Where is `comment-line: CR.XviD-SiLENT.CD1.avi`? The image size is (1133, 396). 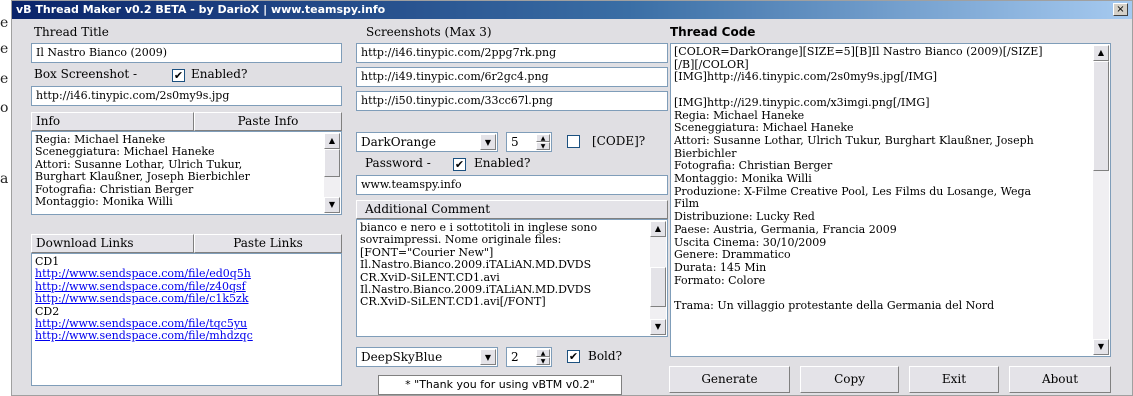 comment-line: CR.XviD-SiLENT.CD1.avi is located at coordinates (430, 277).